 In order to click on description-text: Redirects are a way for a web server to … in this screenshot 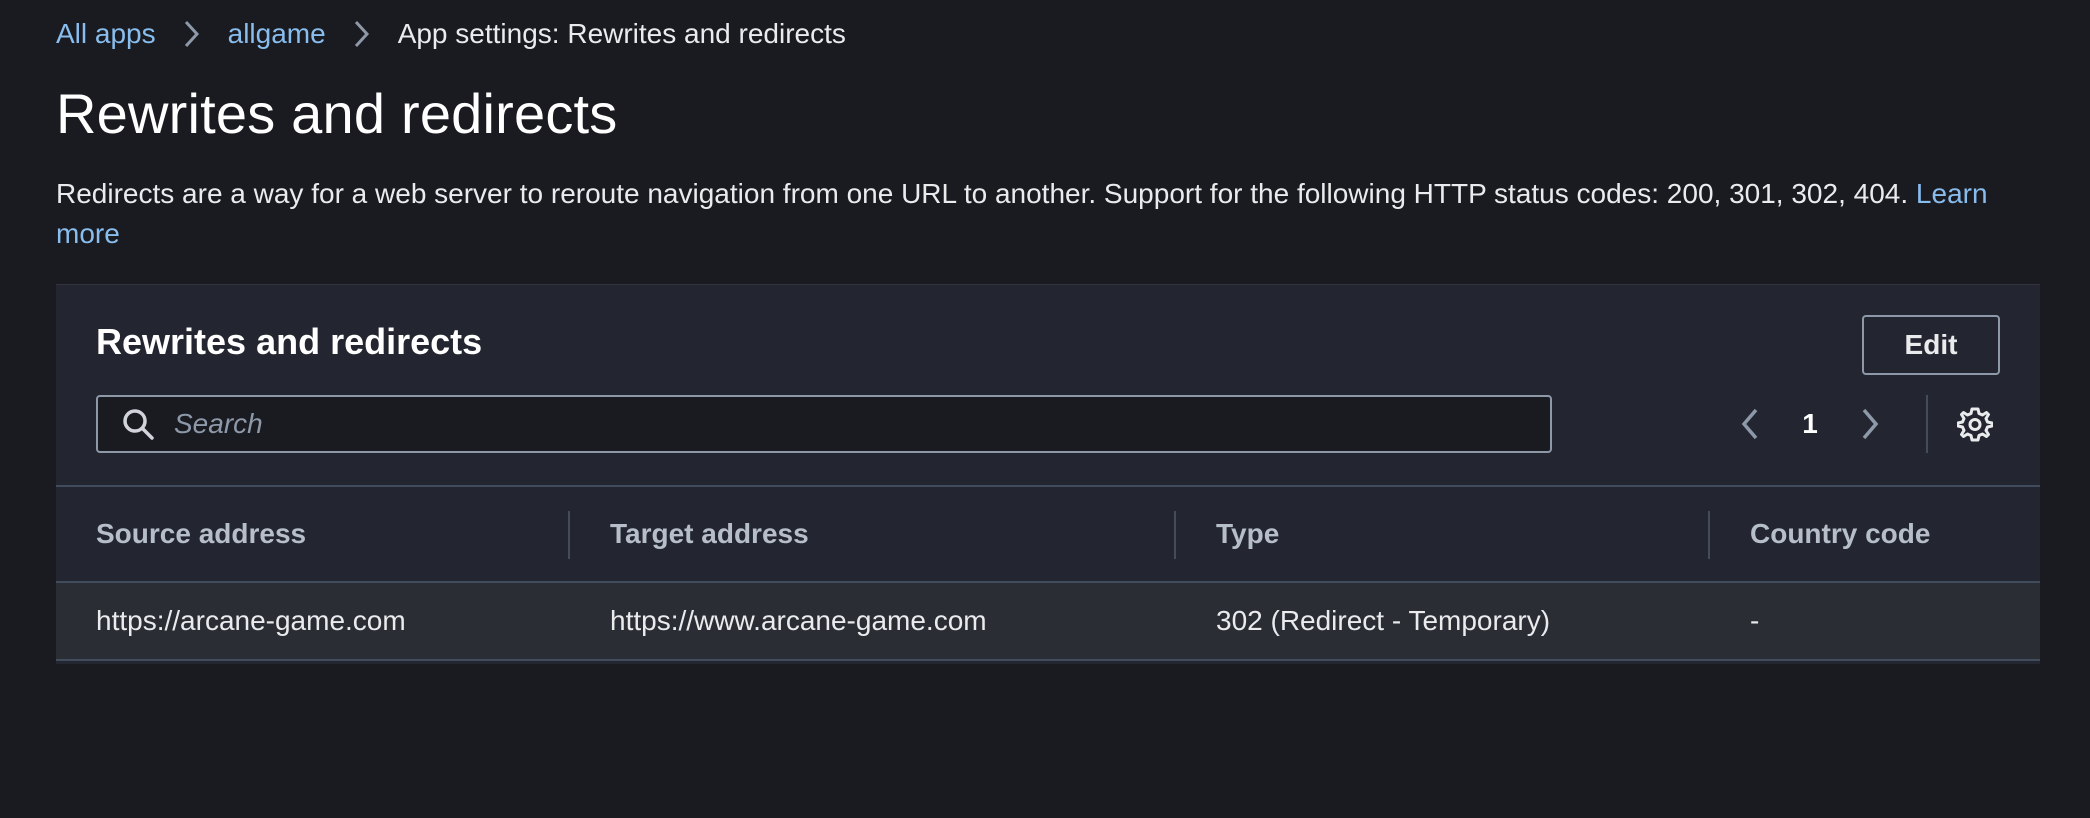, I will do `click(982, 193)`.